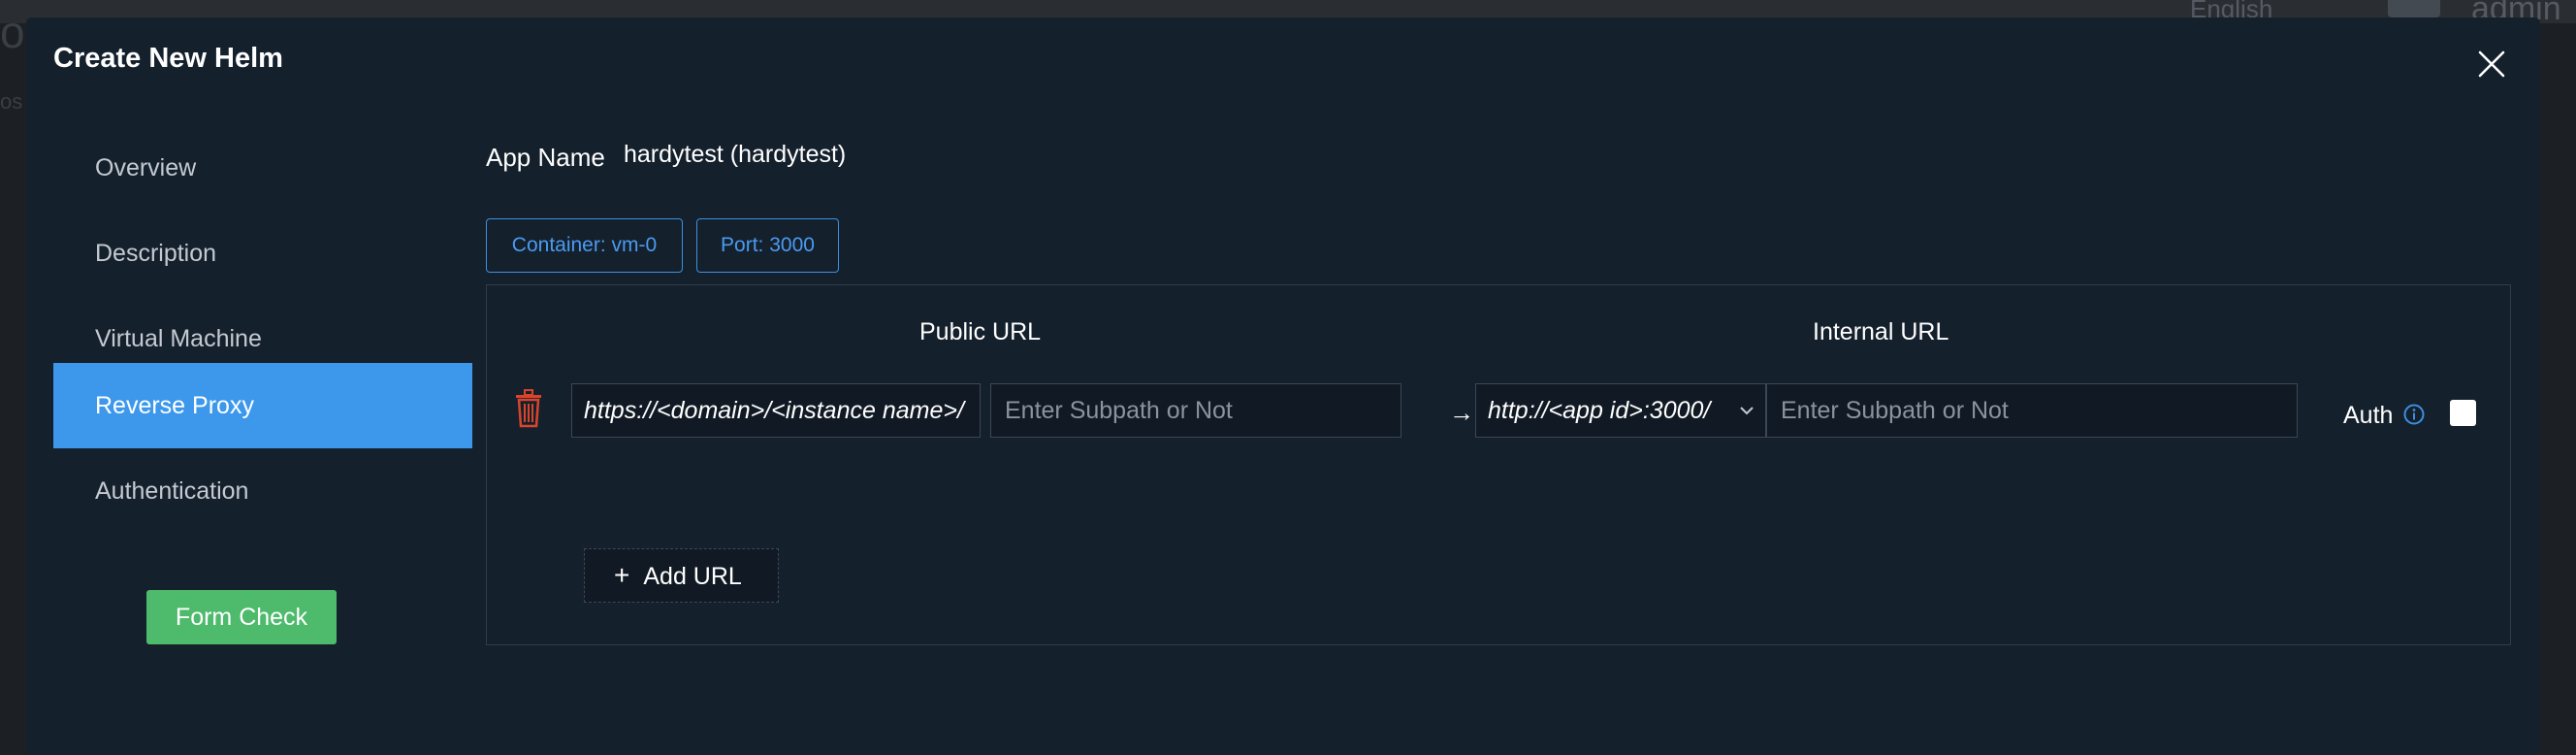 The image size is (2576, 755). I want to click on public-url-header: Public URL, so click(980, 331).